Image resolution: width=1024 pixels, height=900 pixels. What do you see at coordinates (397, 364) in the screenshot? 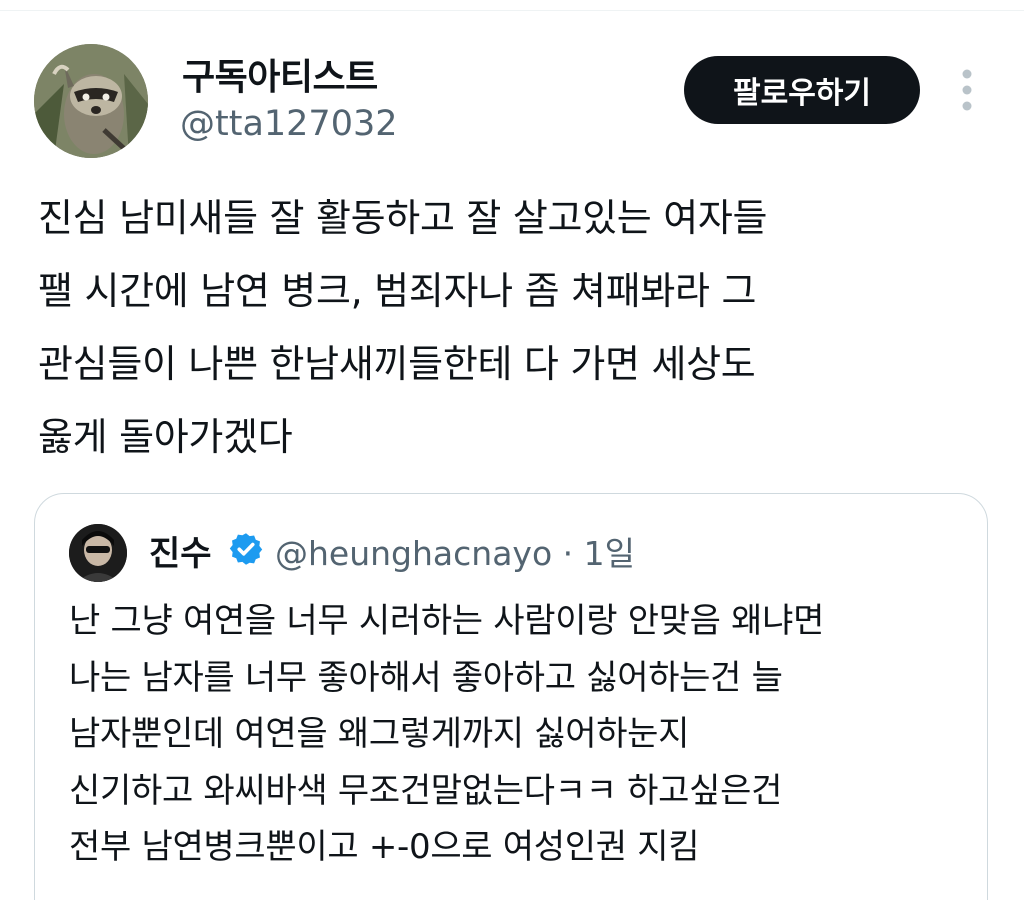
I see `tweet-text-line: 관심들이 나쁜 한남새끼들한테 다 가면 세상도` at bounding box center [397, 364].